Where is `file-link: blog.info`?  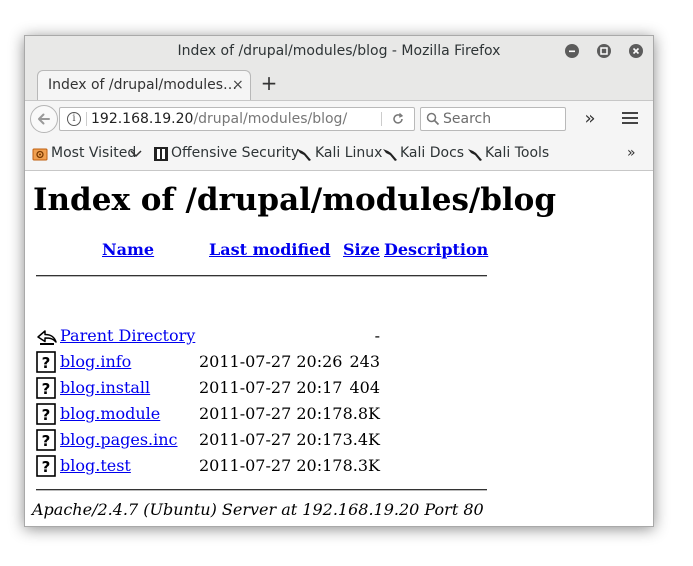
file-link: blog.info is located at coordinates (95, 362).